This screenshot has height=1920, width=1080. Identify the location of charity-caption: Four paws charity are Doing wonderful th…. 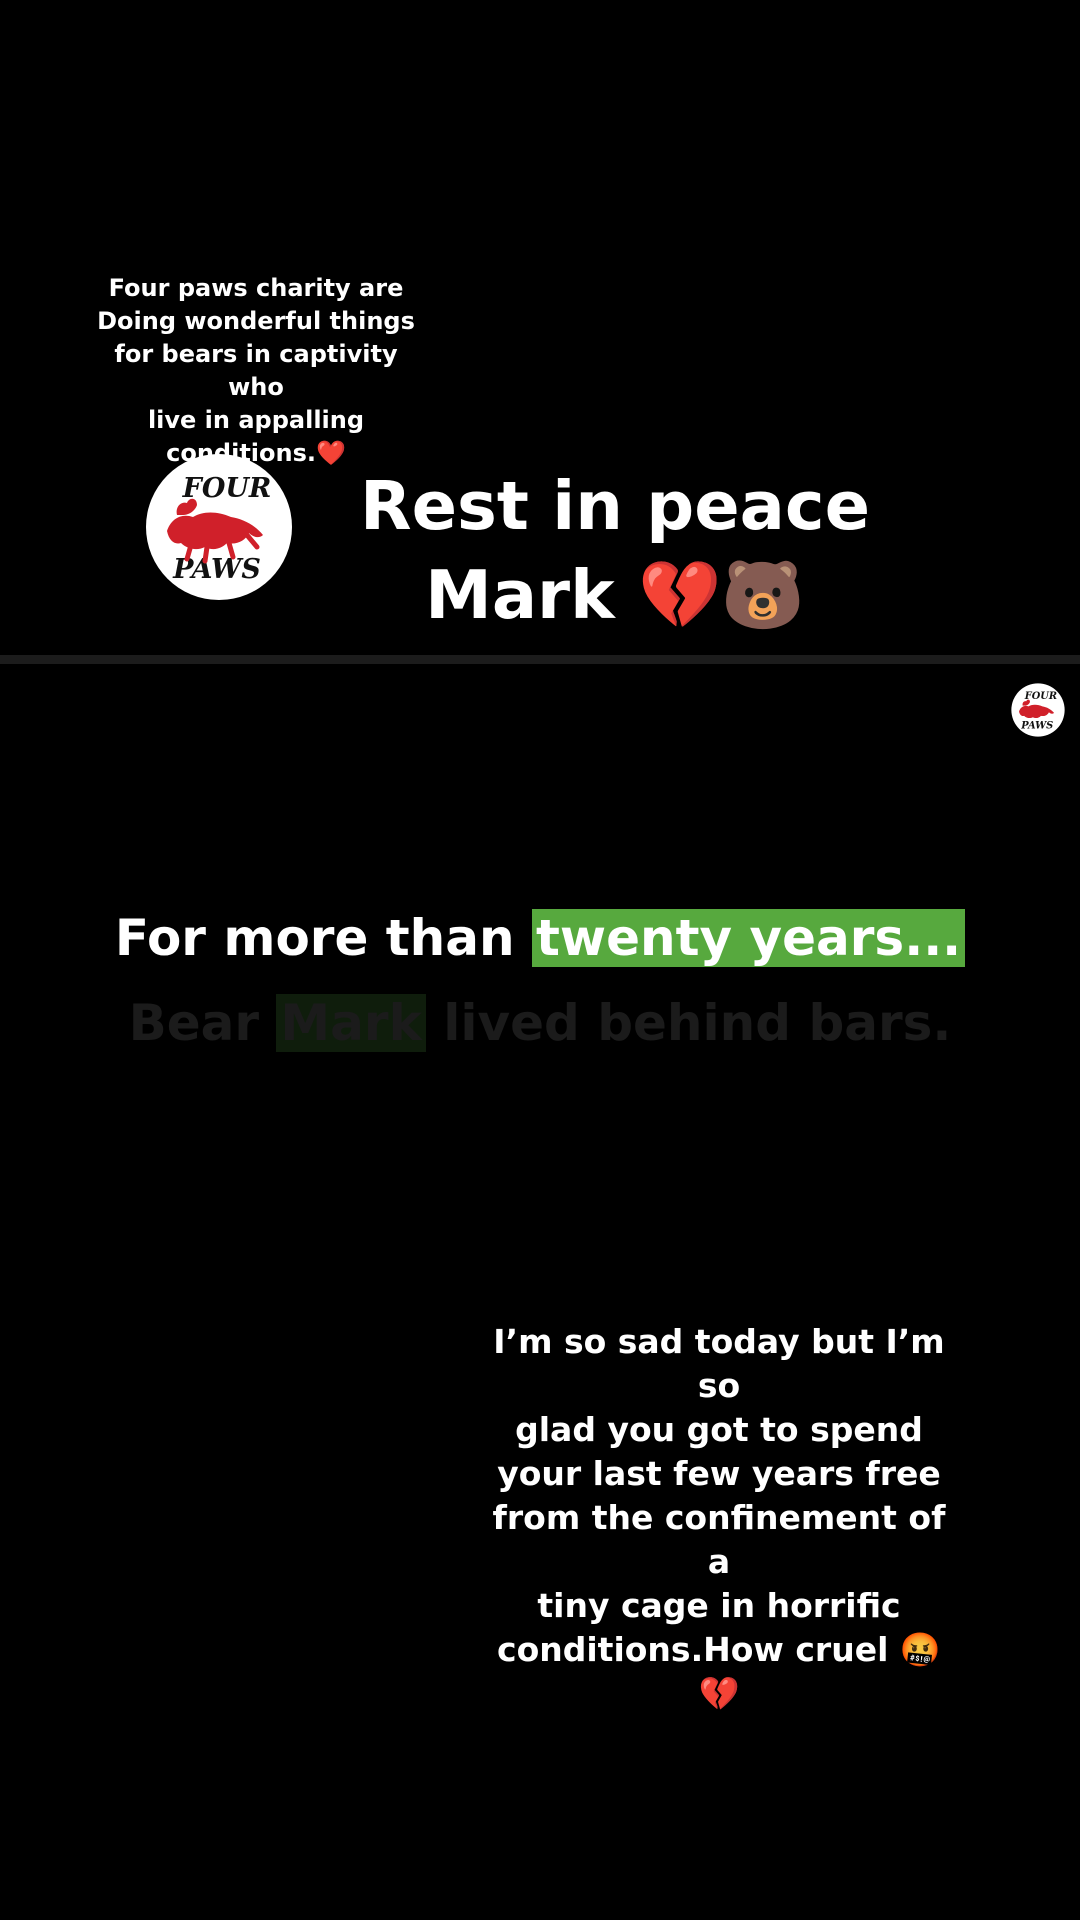
(256, 370).